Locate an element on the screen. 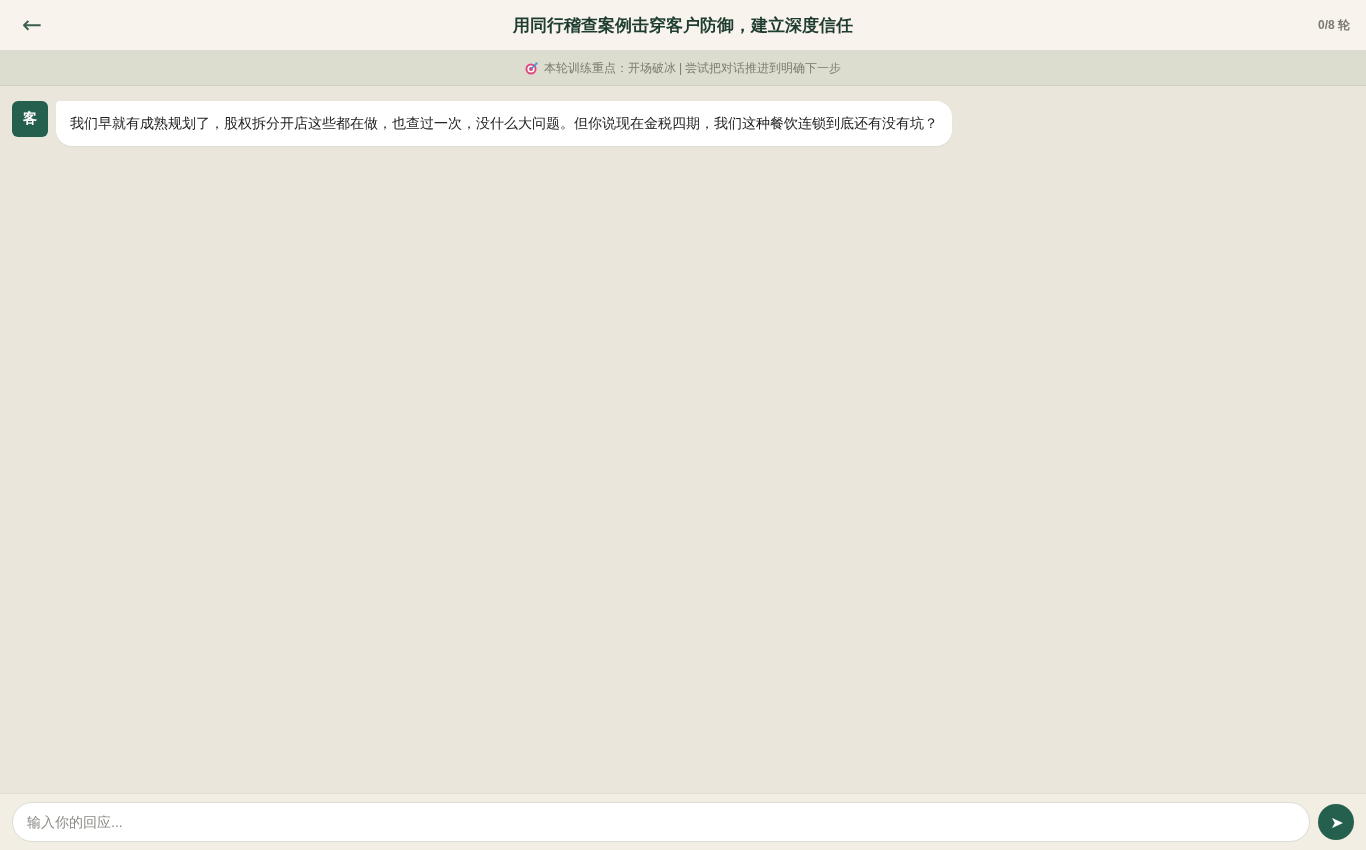  target-icon is located at coordinates (531, 68).